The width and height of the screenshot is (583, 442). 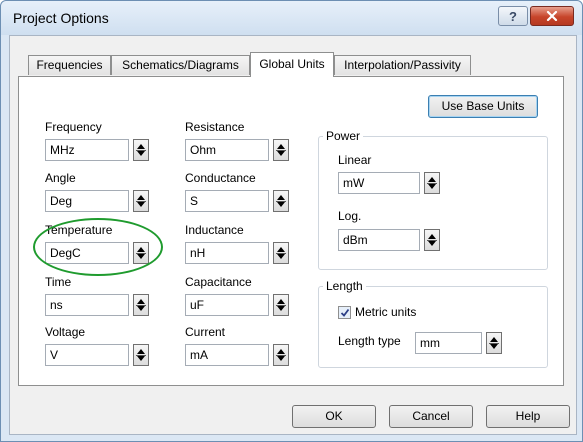 I want to click on tab-label: Interpolation/Passivity, so click(x=402, y=65).